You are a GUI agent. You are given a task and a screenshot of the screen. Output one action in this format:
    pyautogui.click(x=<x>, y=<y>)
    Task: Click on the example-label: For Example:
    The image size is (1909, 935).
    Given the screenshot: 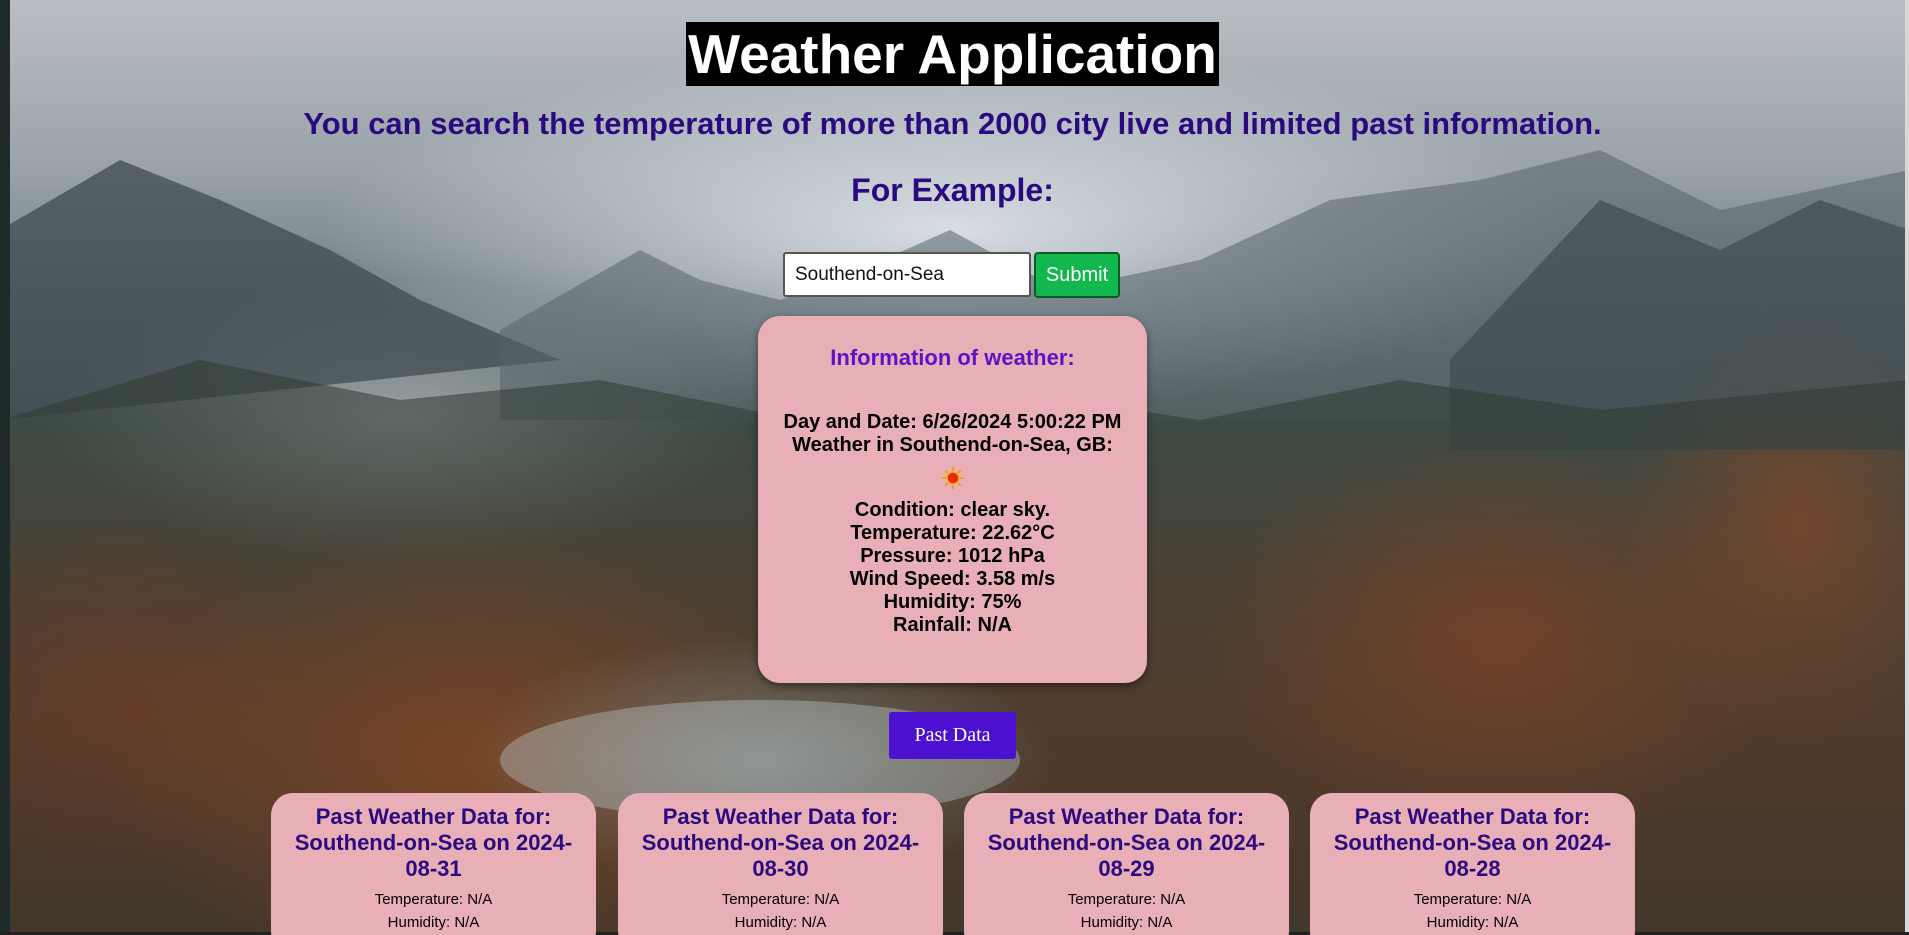 What is the action you would take?
    pyautogui.click(x=952, y=190)
    